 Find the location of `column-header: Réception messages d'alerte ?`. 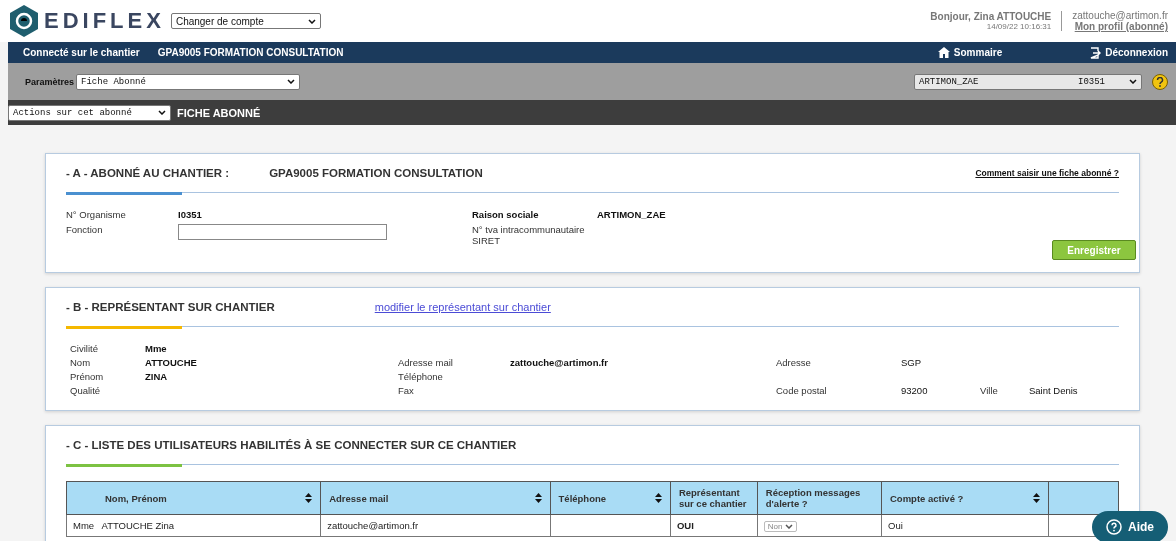

column-header: Réception messages d'alerte ? is located at coordinates (819, 498).